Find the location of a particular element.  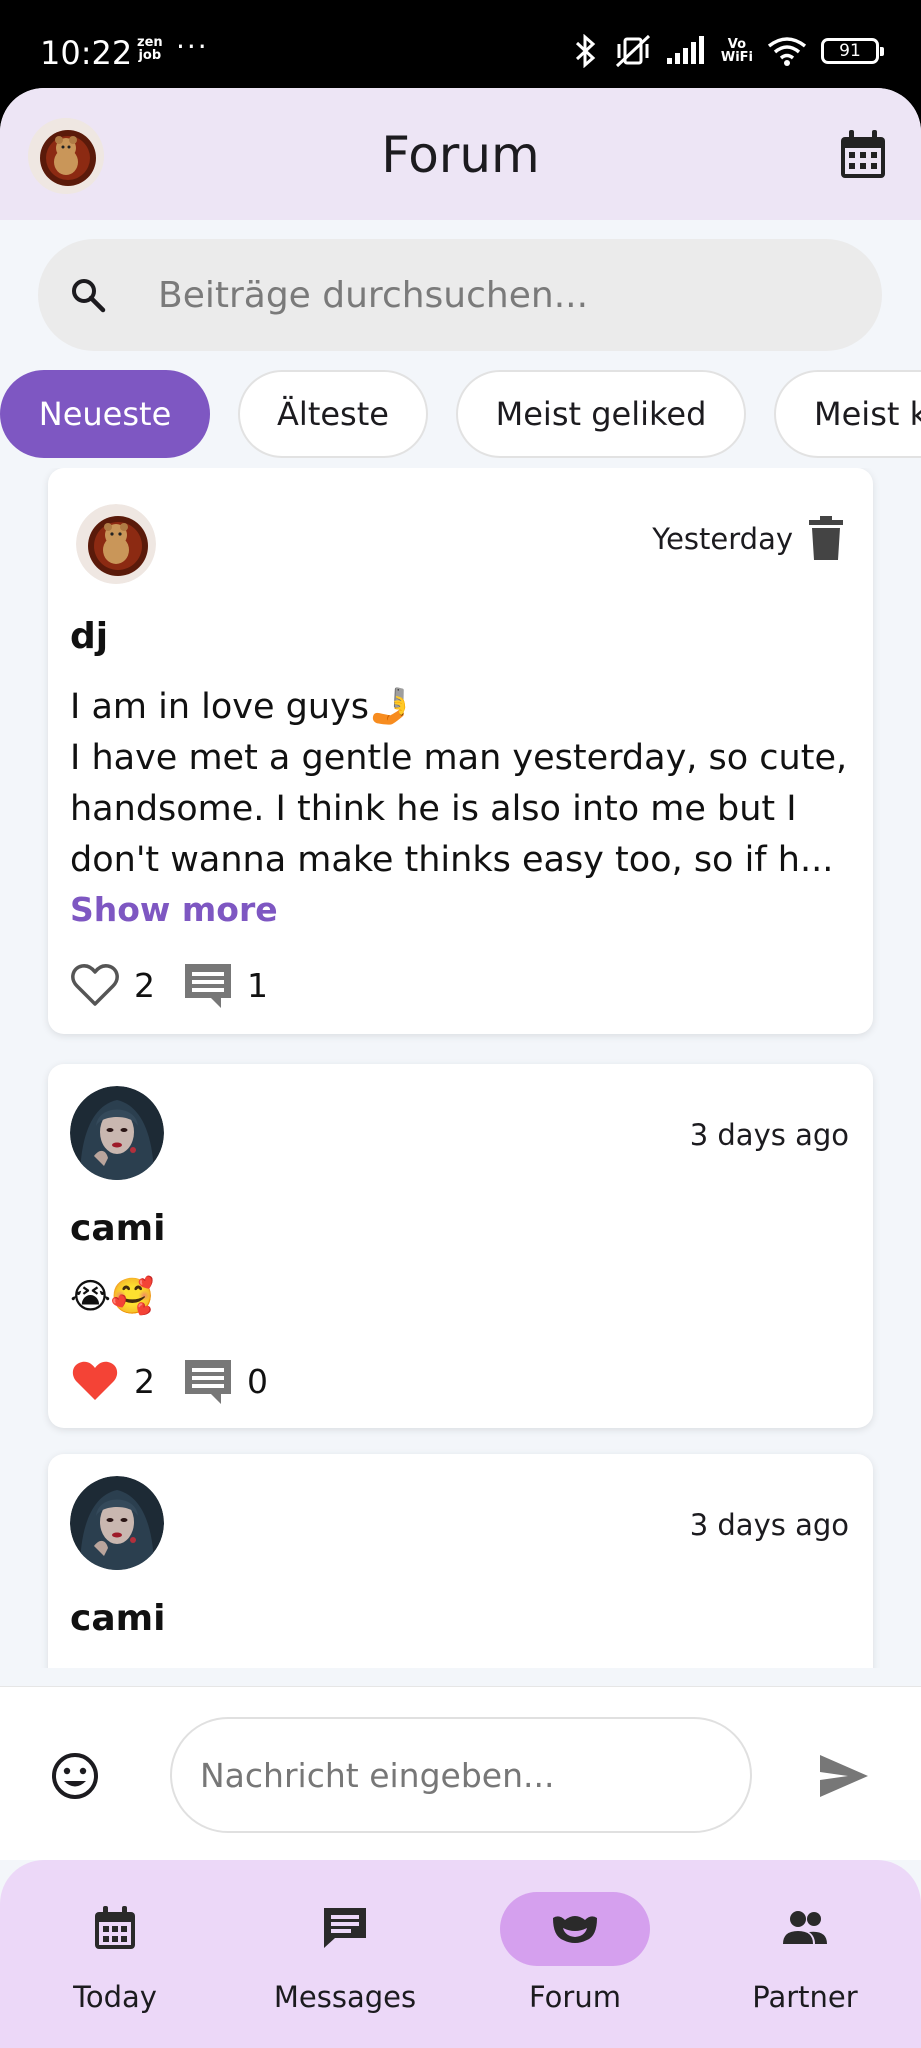

post-body-line: I am in love guys🤳 is located at coordinates (241, 707).